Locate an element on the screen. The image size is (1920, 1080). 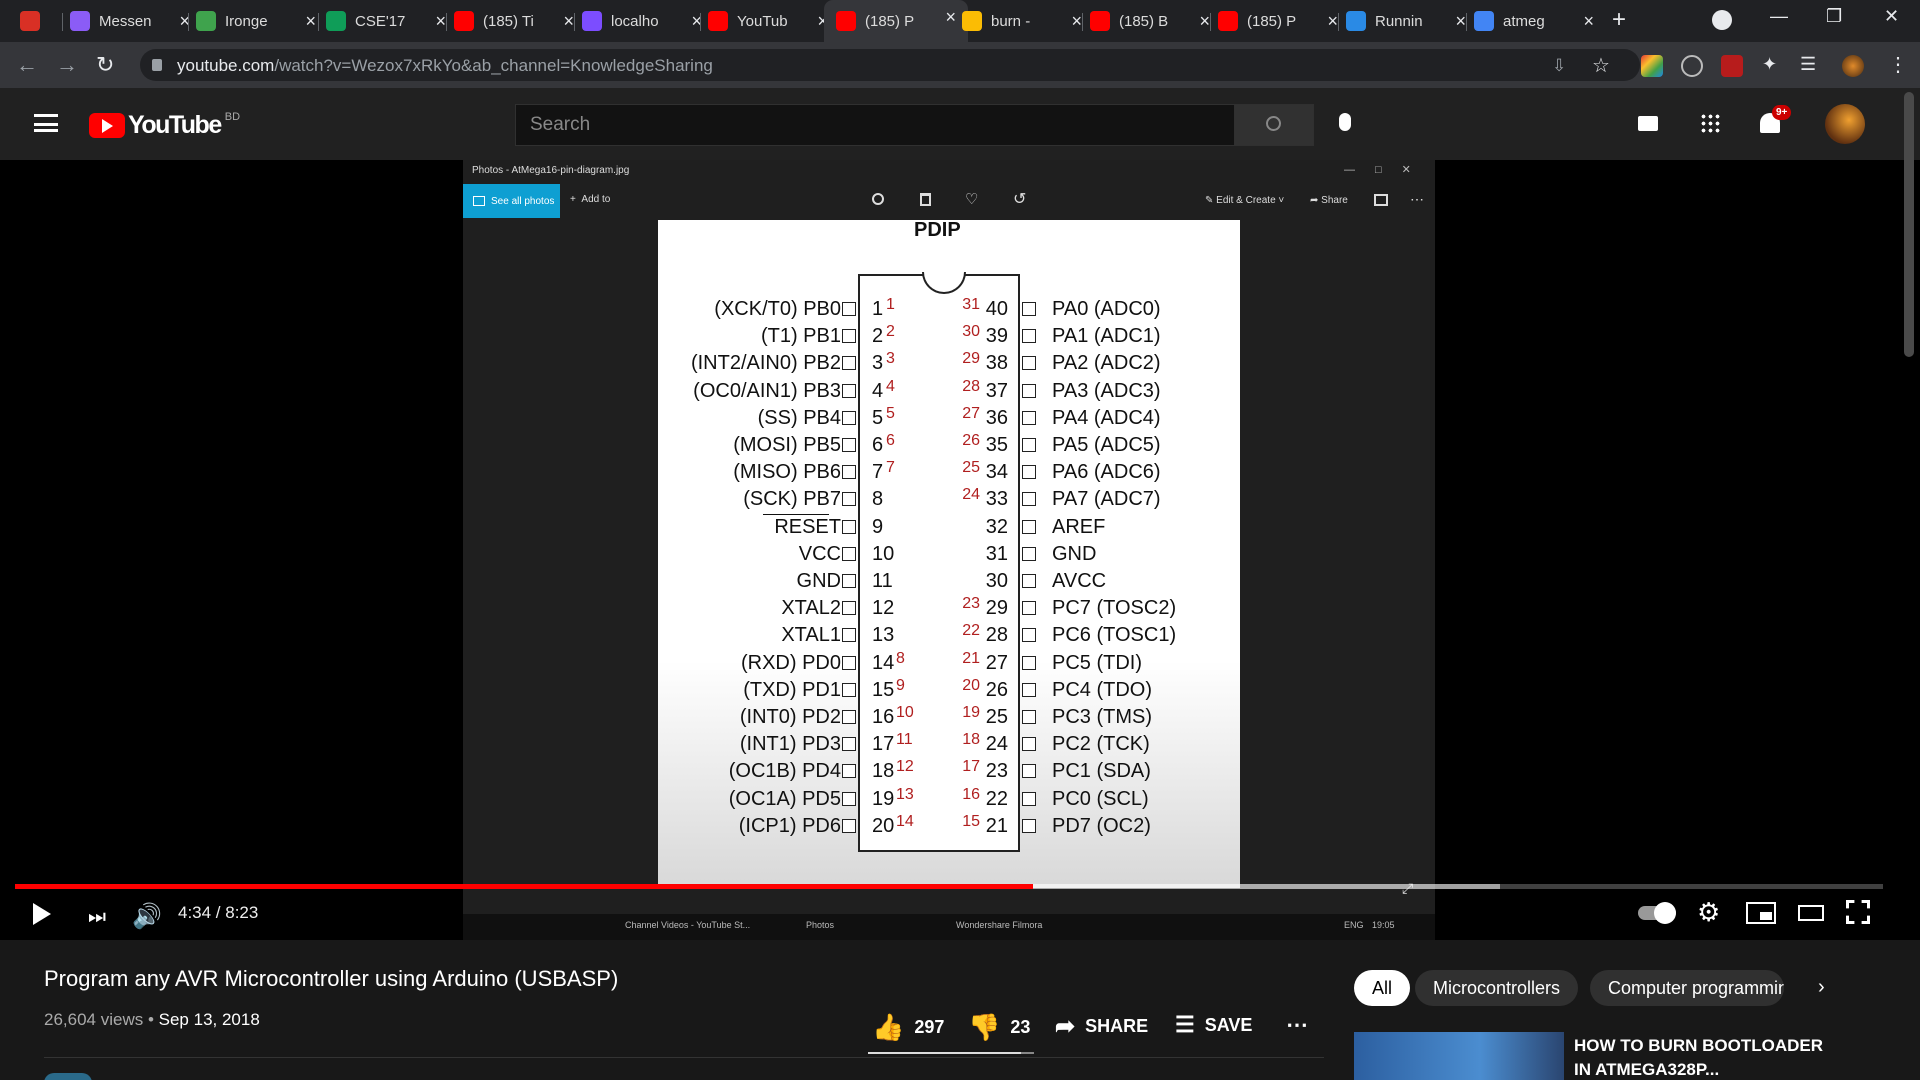
extension-color-icon is located at coordinates (1652, 66).